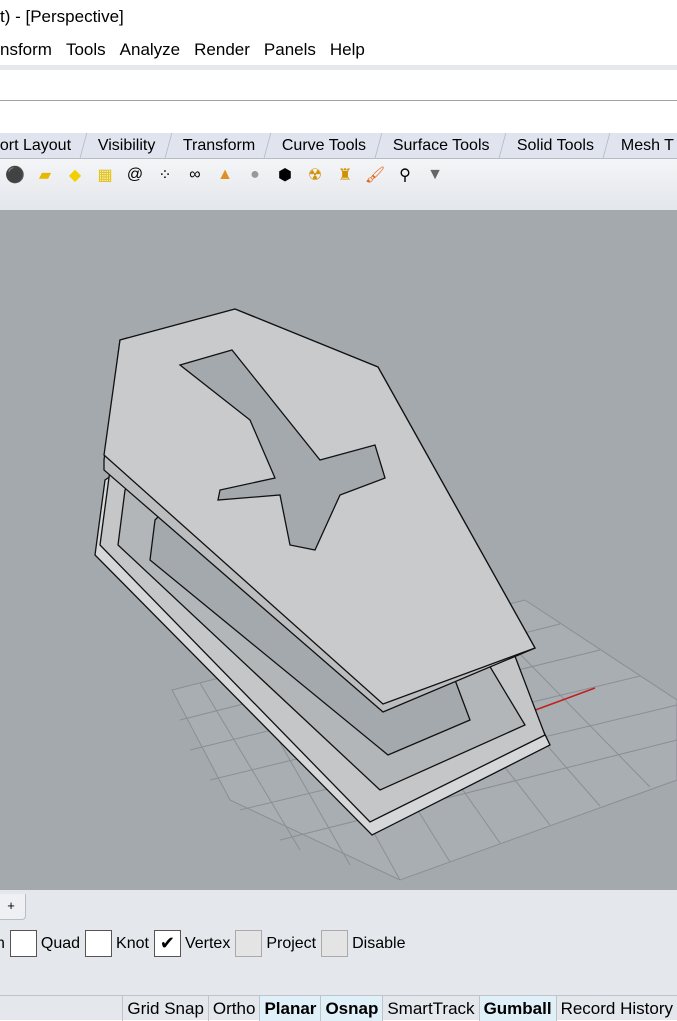  I want to click on menu-analyze: Analyze, so click(150, 52).